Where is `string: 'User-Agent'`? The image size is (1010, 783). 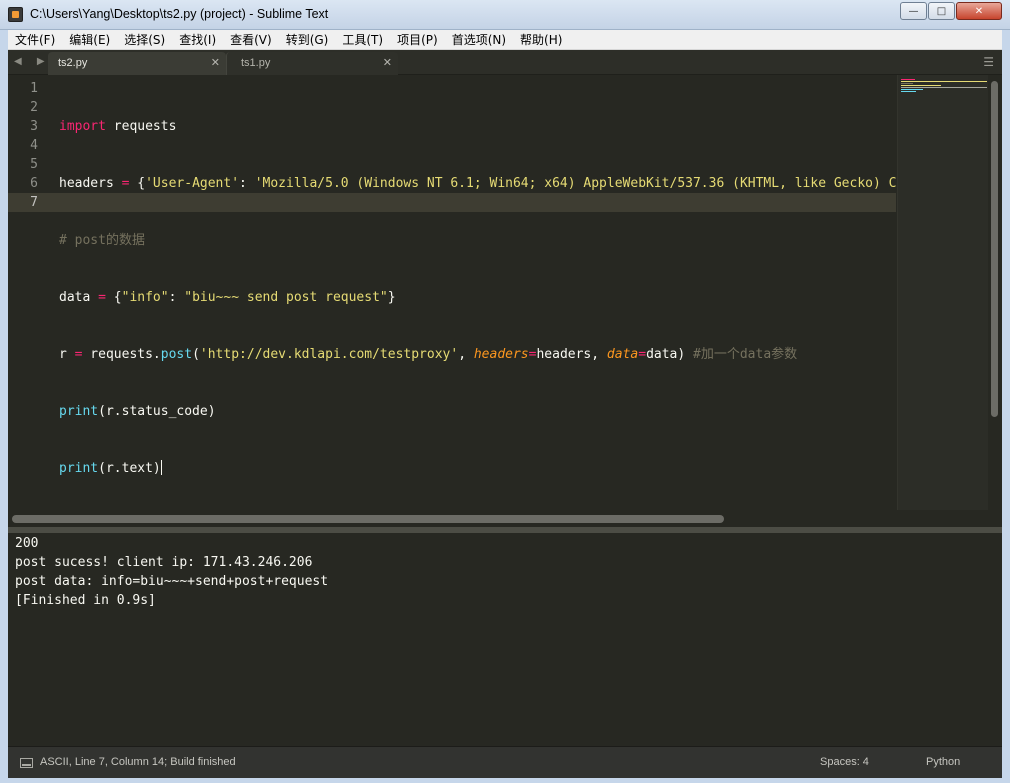
string: 'User-Agent' is located at coordinates (192, 183).